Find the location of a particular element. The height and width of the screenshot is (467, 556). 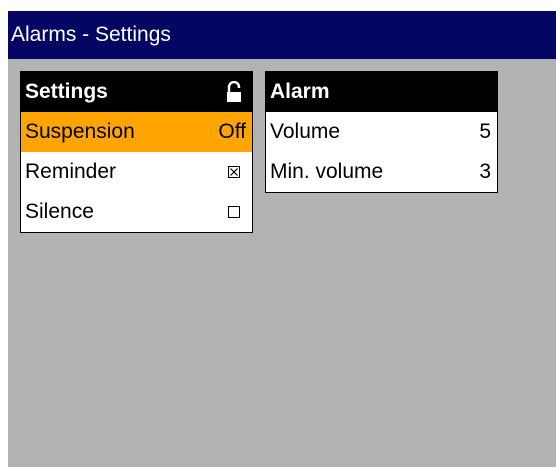

alarm-row-min-volume: Min. volume 3 is located at coordinates (381, 172).